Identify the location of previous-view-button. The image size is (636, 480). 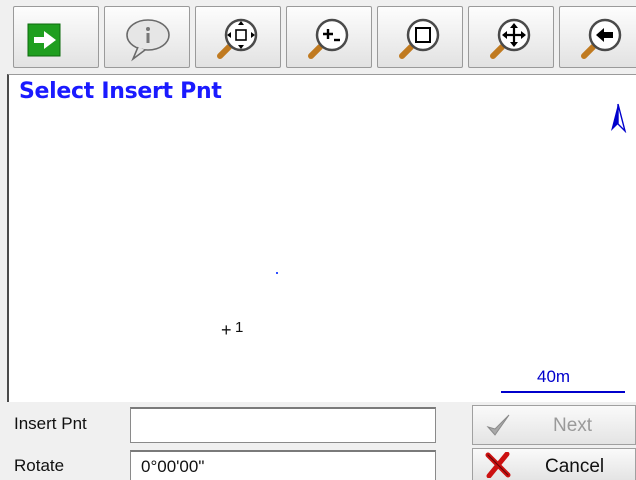
(597, 37).